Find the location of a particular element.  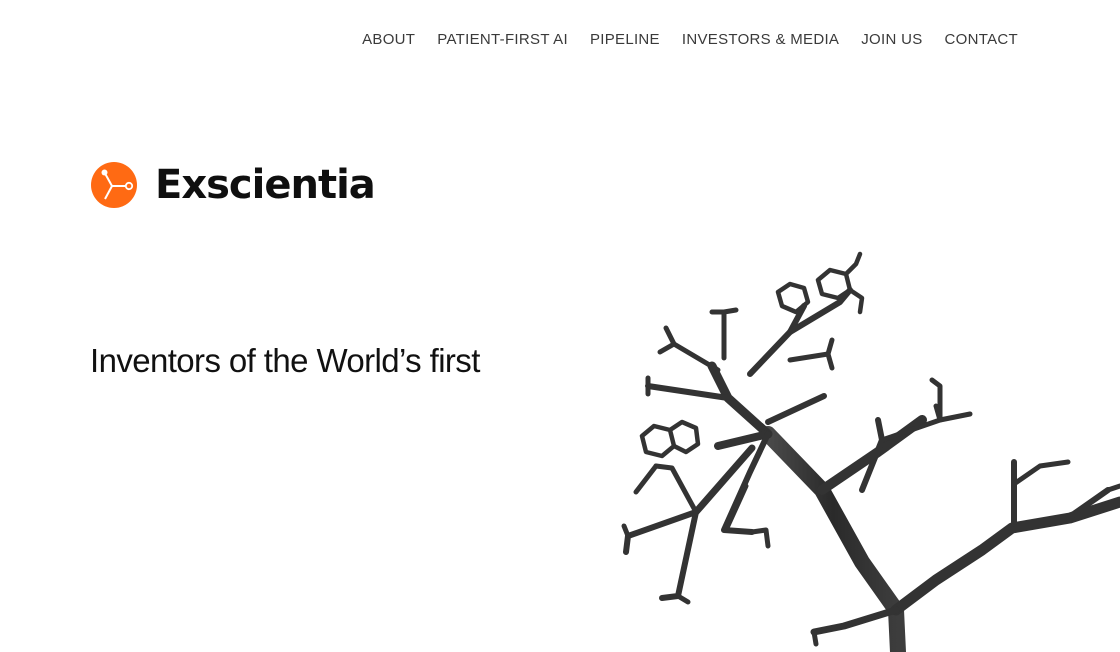

nav-link-pipeline: PIPELINE is located at coordinates (625, 39).